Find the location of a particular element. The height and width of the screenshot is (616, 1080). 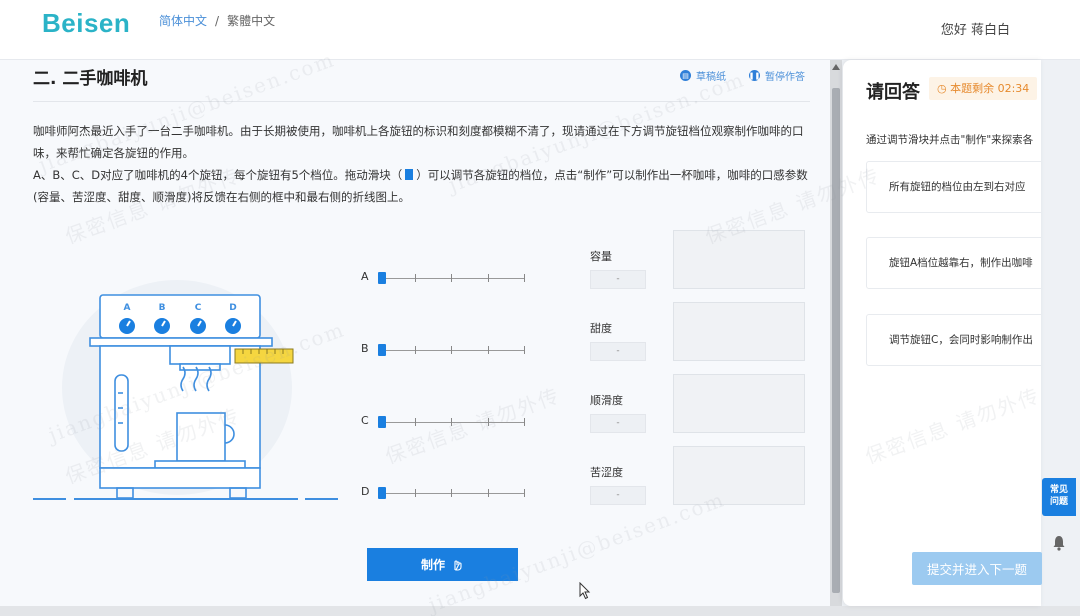

hand-pointer-icon is located at coordinates (458, 565).